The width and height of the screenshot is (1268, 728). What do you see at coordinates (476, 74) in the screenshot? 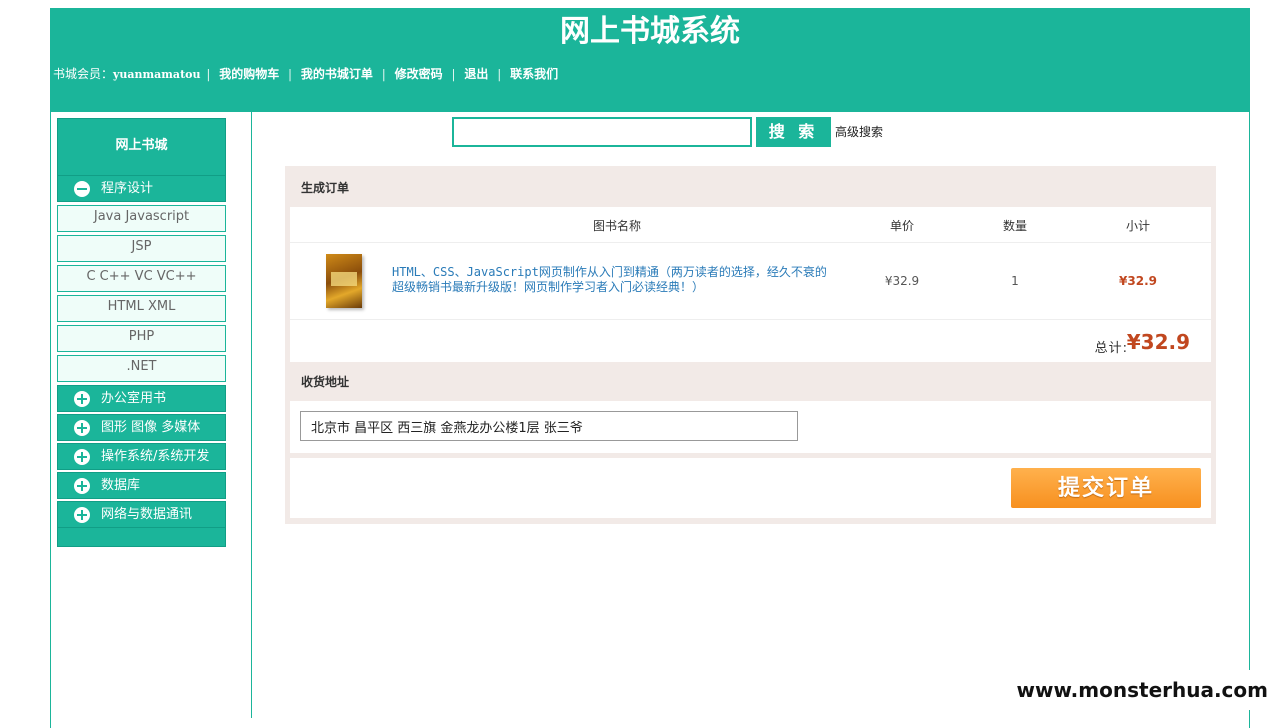
I see `nav-logout-link: 退出` at bounding box center [476, 74].